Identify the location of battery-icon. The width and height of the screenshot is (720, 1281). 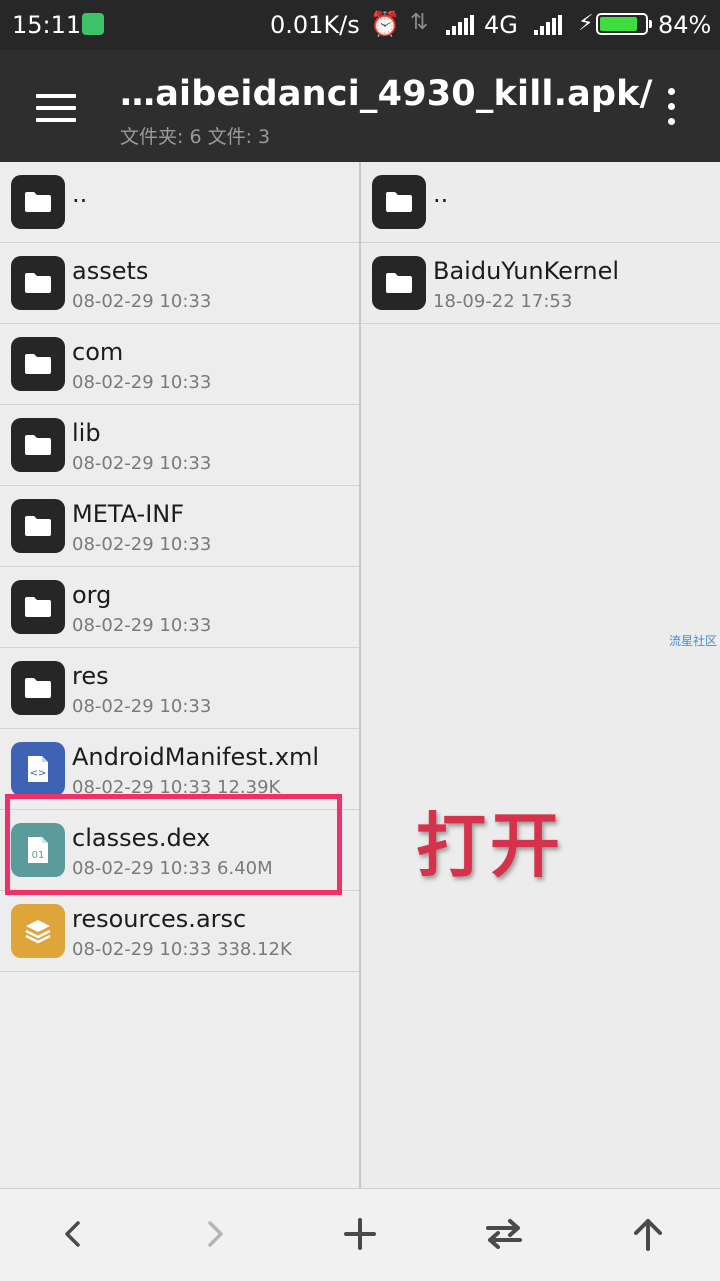
(624, 24).